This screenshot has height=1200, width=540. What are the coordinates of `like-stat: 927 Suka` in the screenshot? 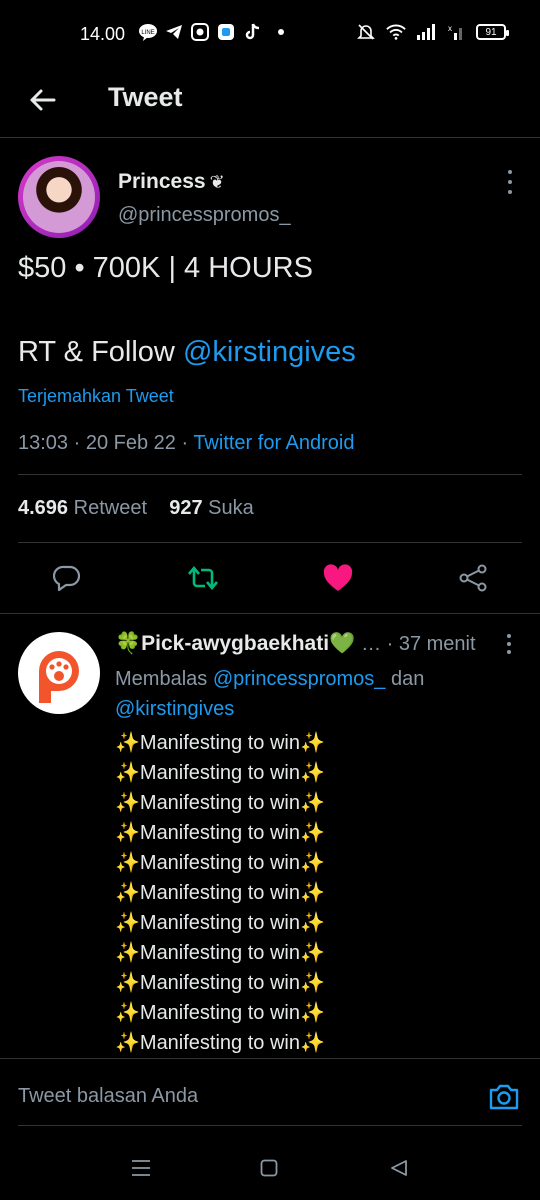 It's located at (211, 508).